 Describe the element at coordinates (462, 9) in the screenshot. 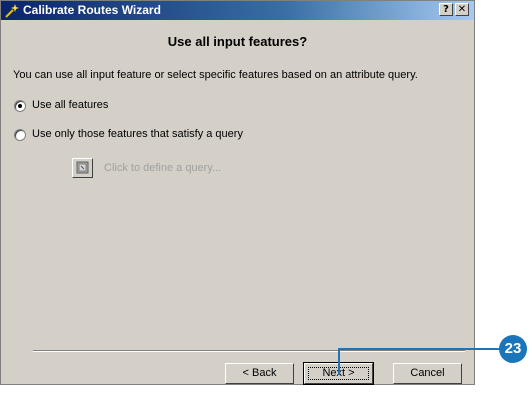

I see `close-button: ✕` at that location.